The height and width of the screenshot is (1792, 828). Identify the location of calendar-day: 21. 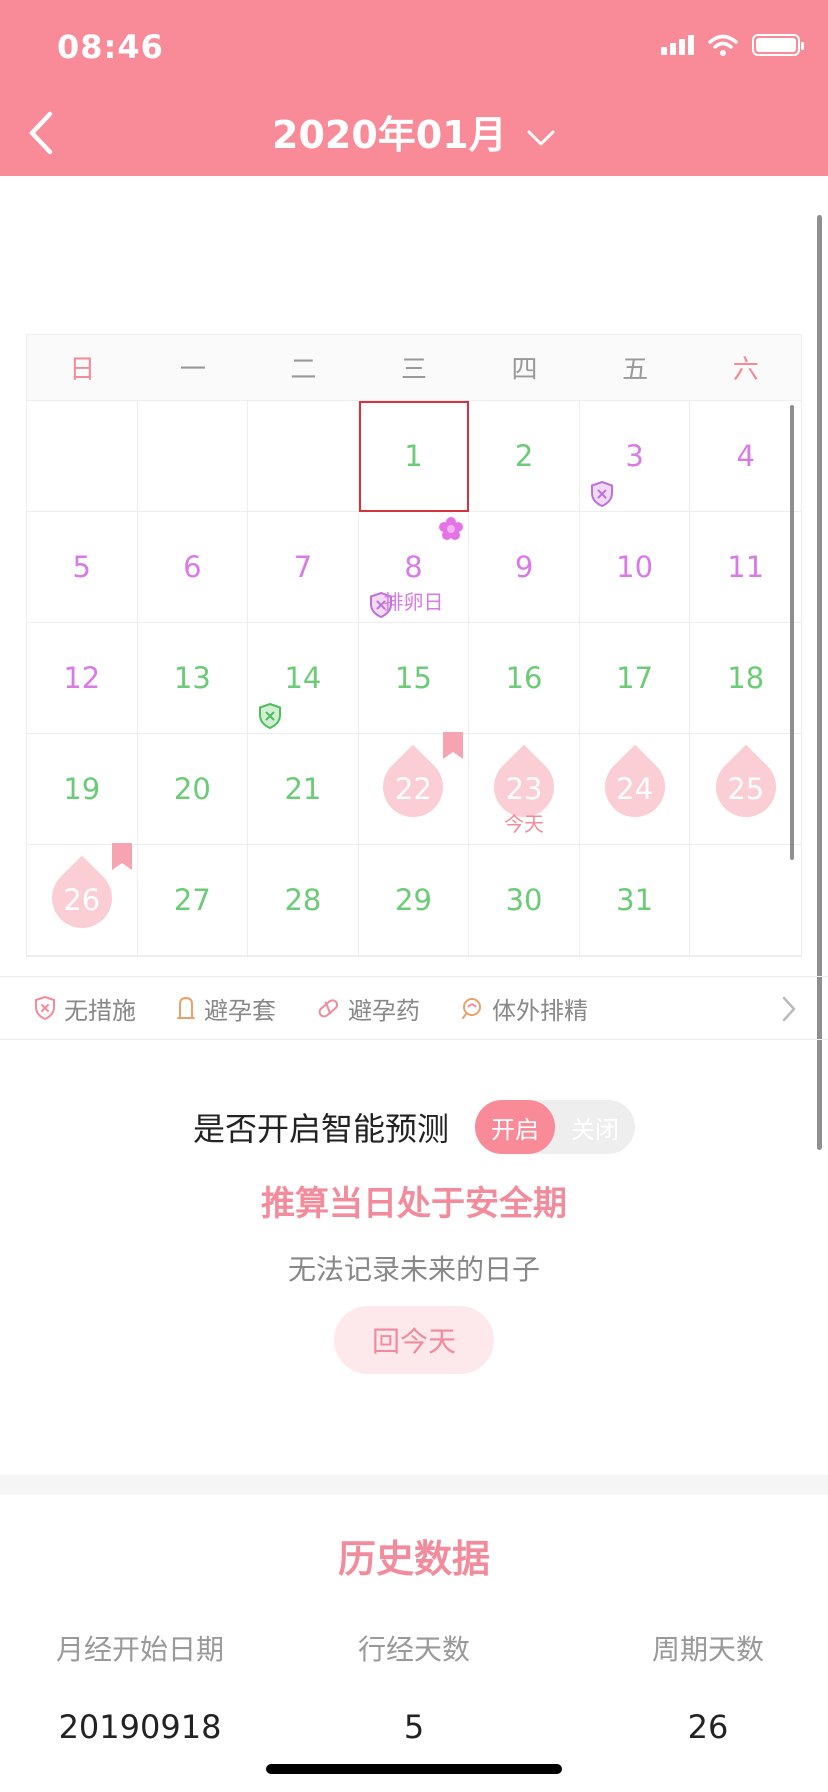
(303, 789).